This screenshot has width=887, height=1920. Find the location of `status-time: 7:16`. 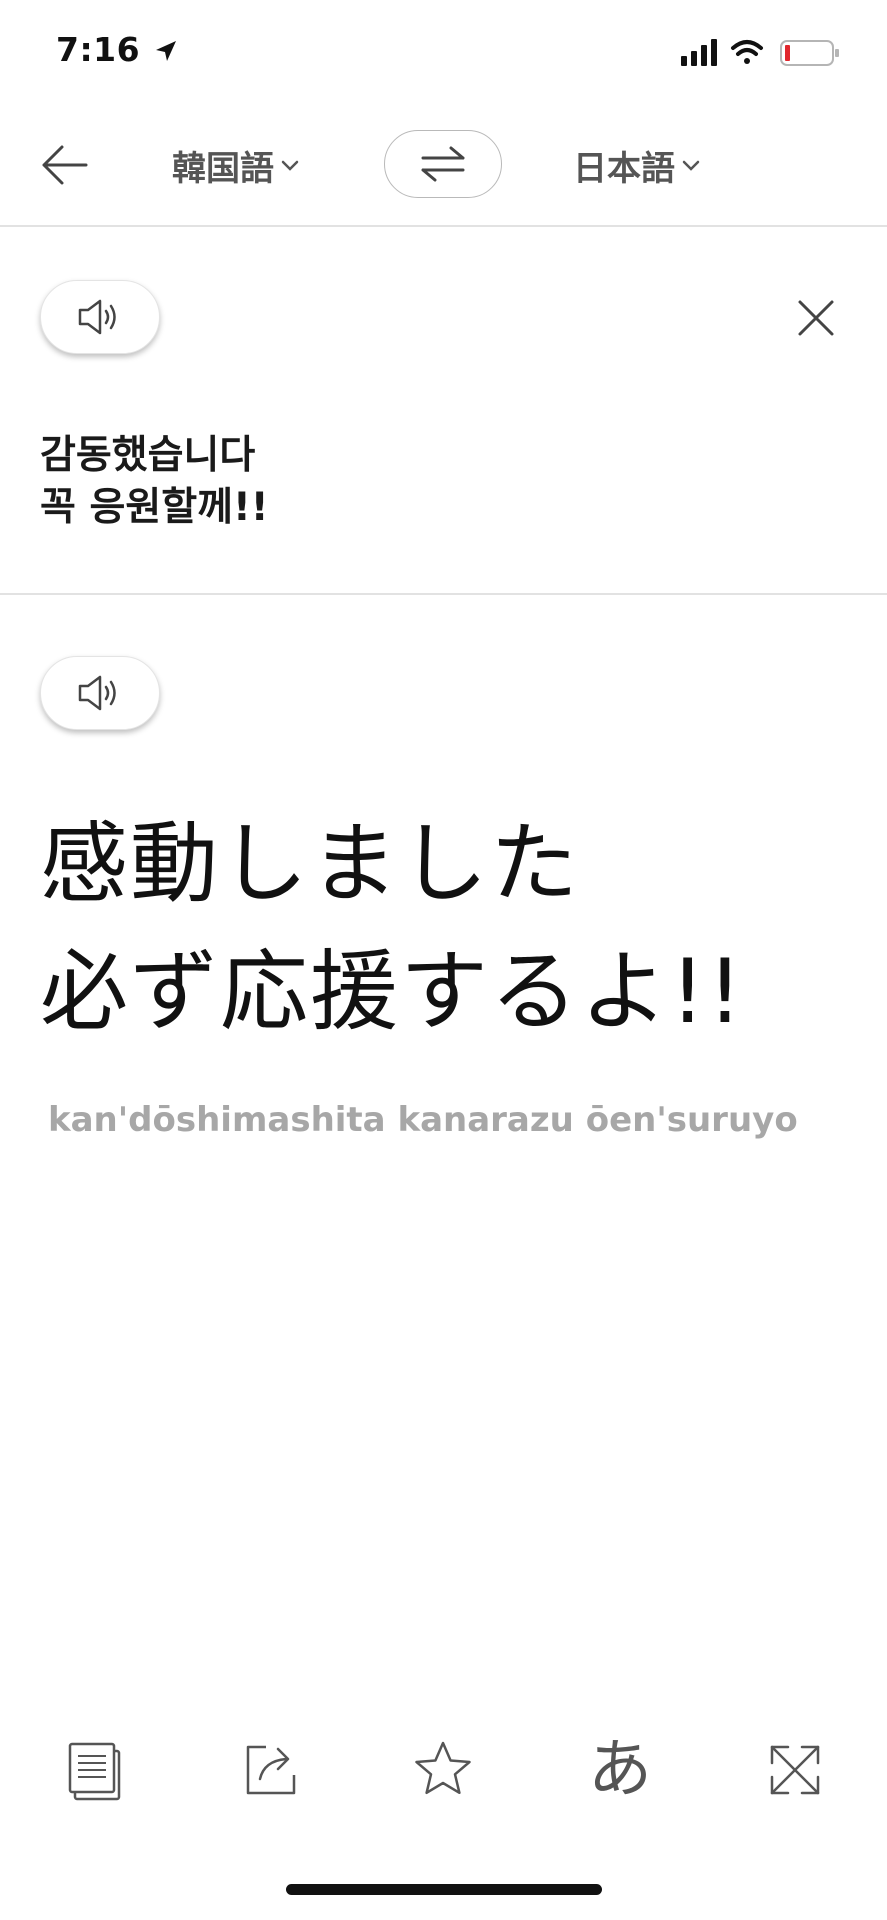

status-time: 7:16 is located at coordinates (117, 49).